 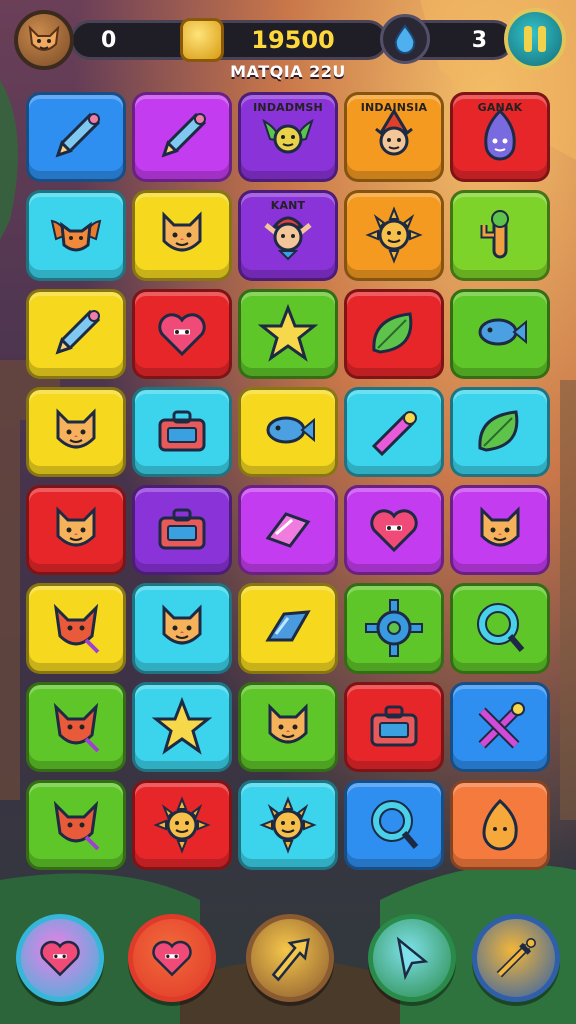 What do you see at coordinates (394, 107) in the screenshot?
I see `tile-label: INDAINSIA` at bounding box center [394, 107].